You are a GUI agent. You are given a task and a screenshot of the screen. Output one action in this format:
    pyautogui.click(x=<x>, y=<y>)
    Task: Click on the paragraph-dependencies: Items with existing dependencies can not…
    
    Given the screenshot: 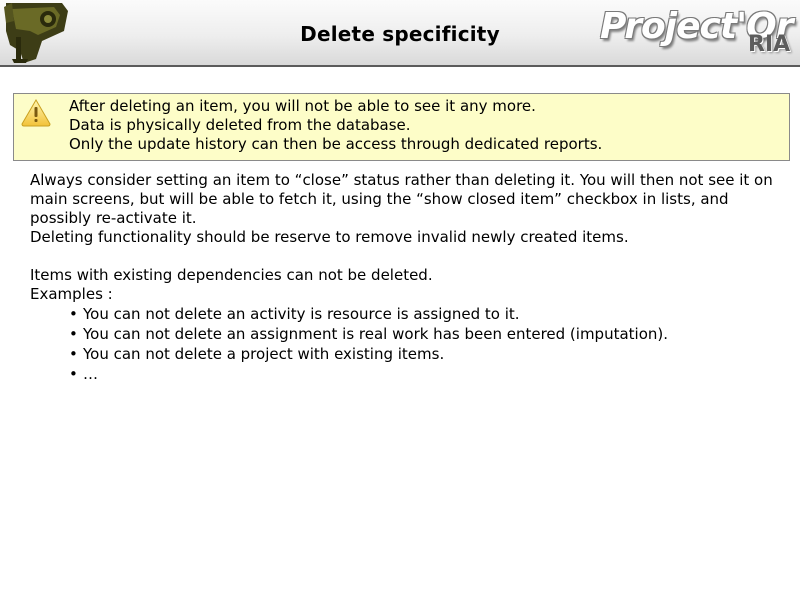 What is the action you would take?
    pyautogui.click(x=231, y=275)
    